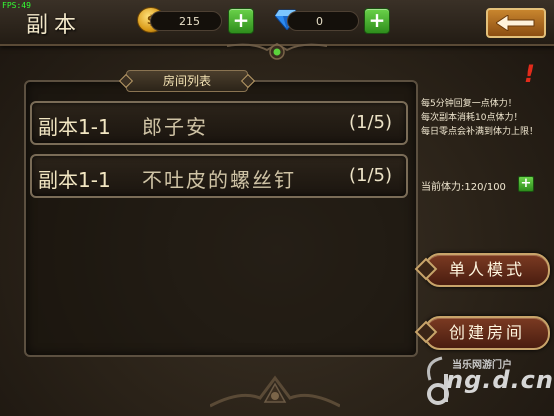 The image size is (554, 416). What do you see at coordinates (529, 74) in the screenshot?
I see `alert-icon: !` at bounding box center [529, 74].